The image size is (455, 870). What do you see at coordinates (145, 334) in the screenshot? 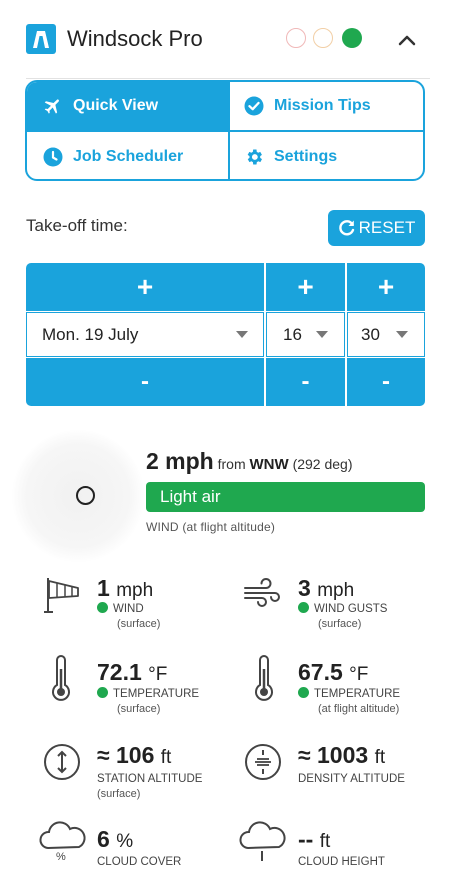
I see `date-select: Mon. 19 July` at bounding box center [145, 334].